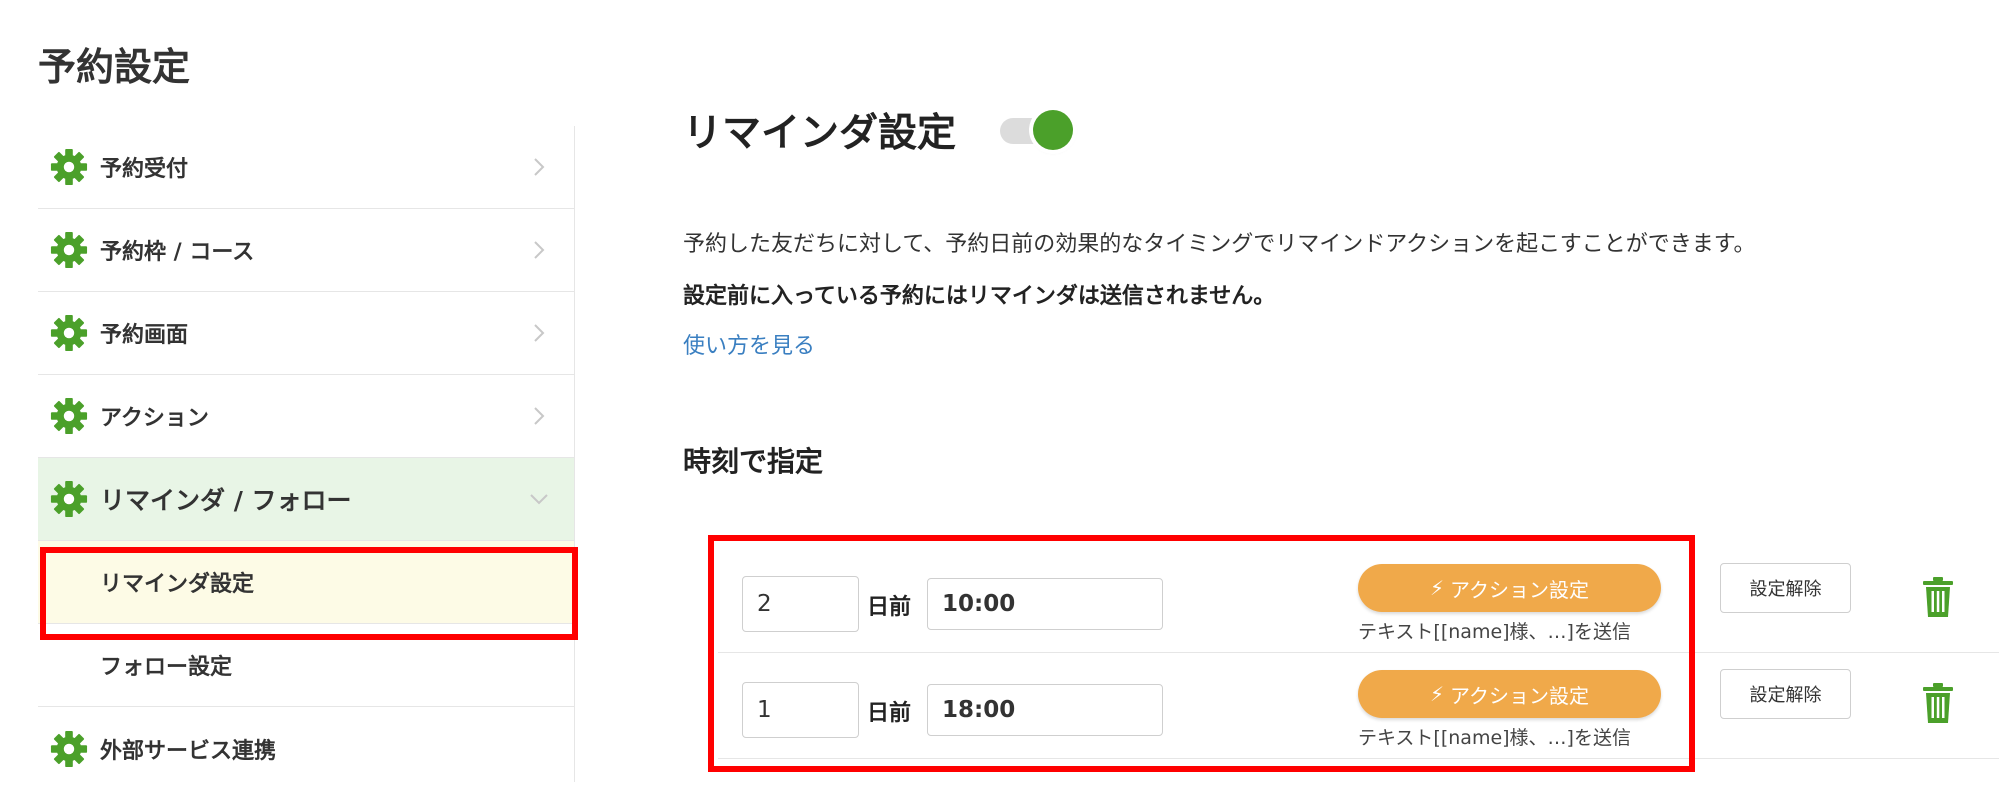  Describe the element at coordinates (114, 67) in the screenshot. I see `page-title: 予約設定` at that location.